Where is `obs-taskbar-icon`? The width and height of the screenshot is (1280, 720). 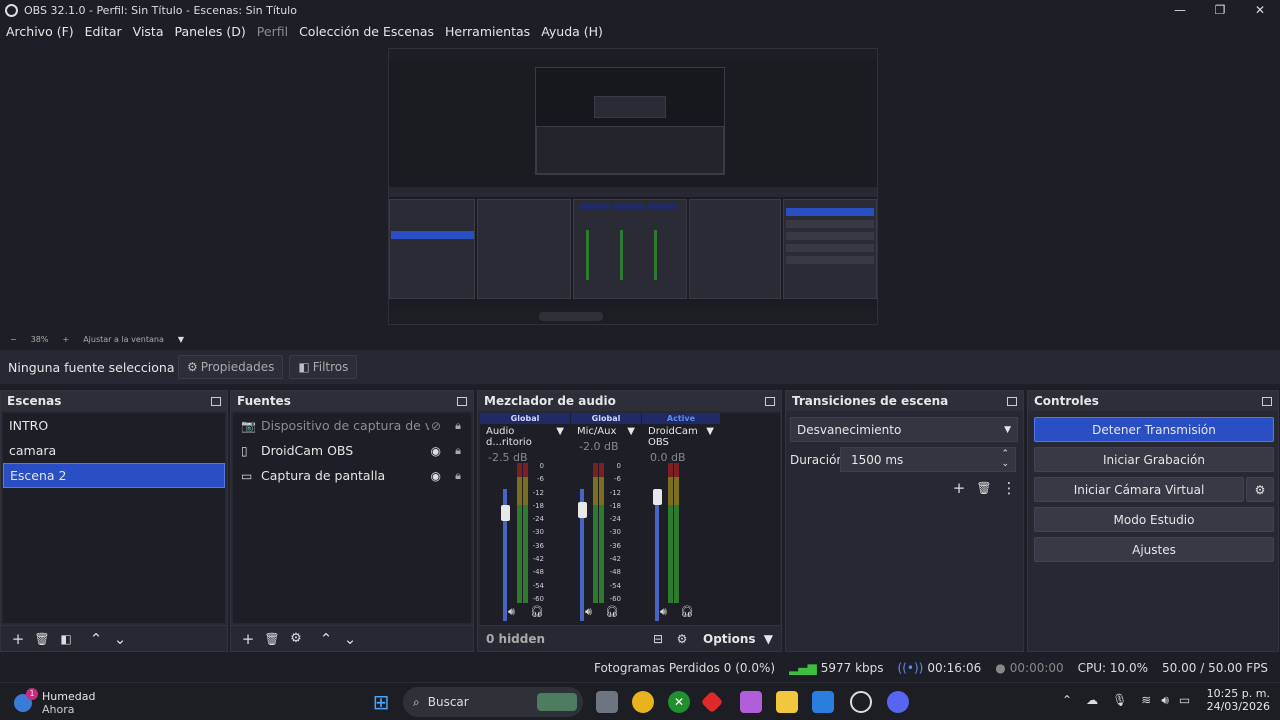 obs-taskbar-icon is located at coordinates (861, 702).